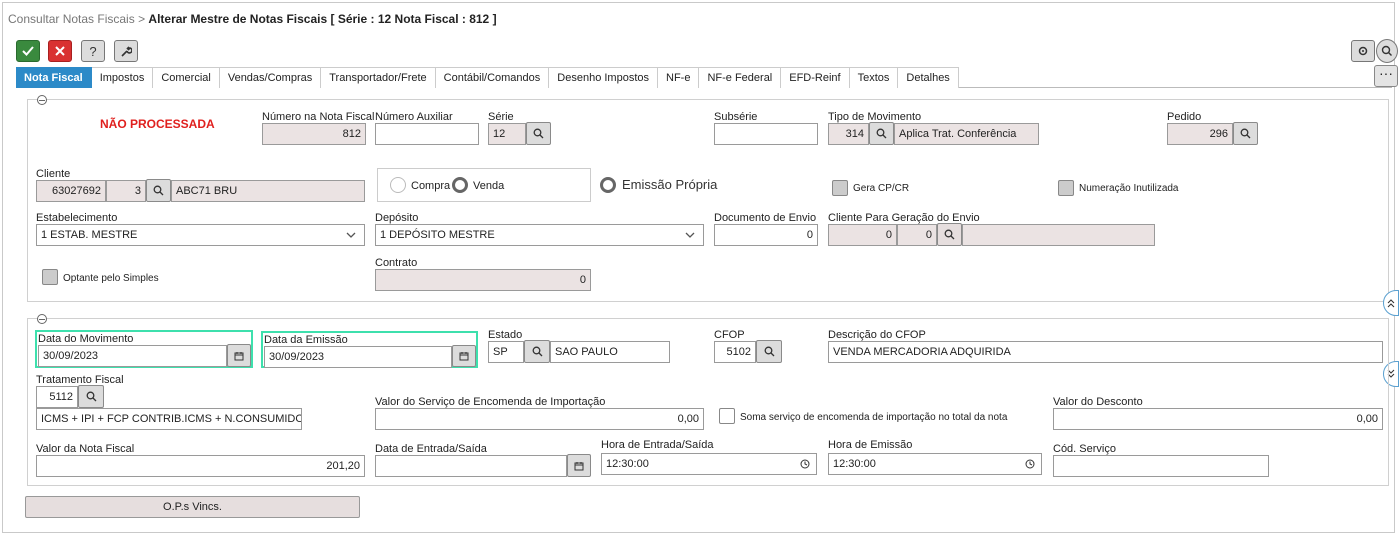 The width and height of the screenshot is (1399, 536). Describe the element at coordinates (840, 188) in the screenshot. I see `gera-cp-checkbox` at that location.